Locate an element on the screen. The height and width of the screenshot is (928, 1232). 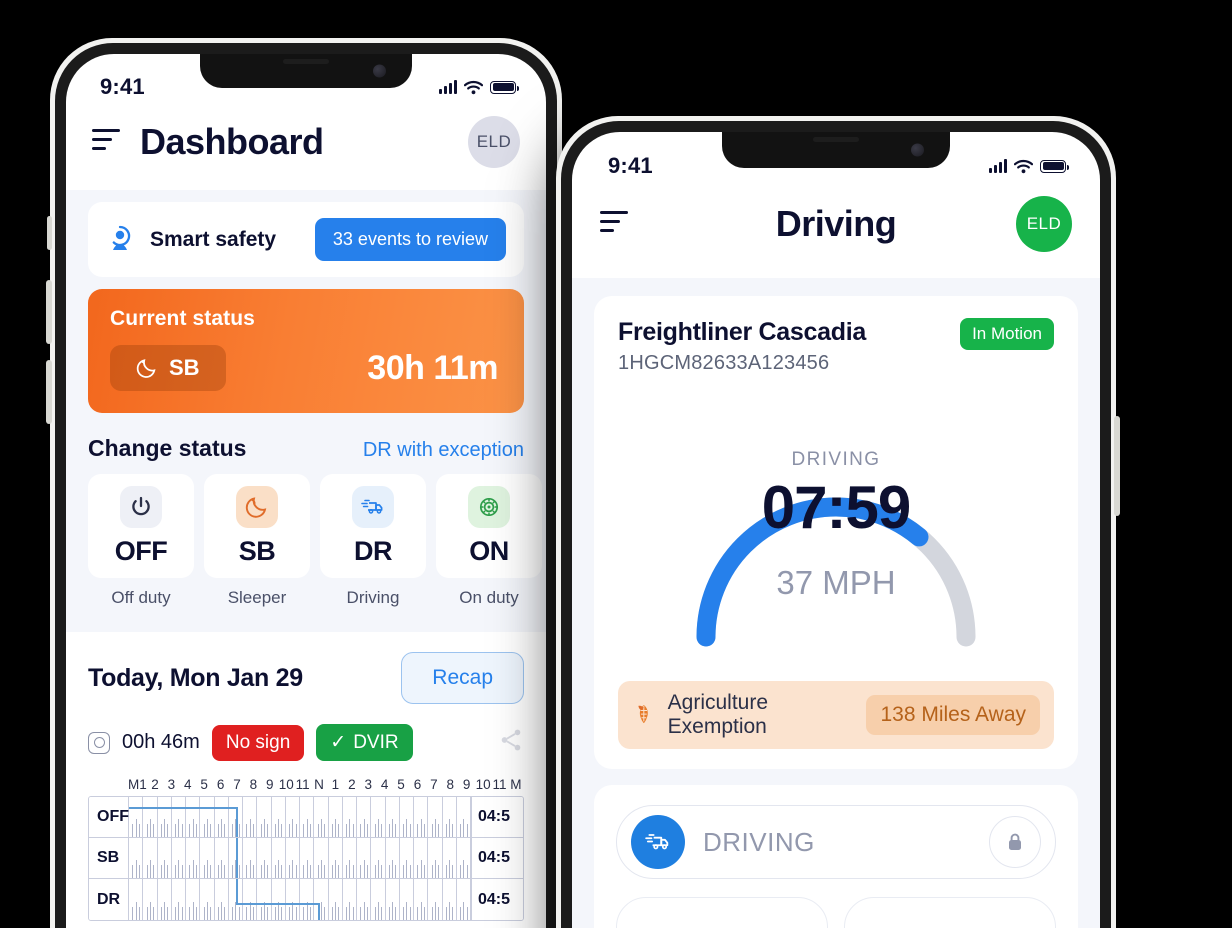
log-grid-row: OFF 04:5 is located at coordinates (306, 817).